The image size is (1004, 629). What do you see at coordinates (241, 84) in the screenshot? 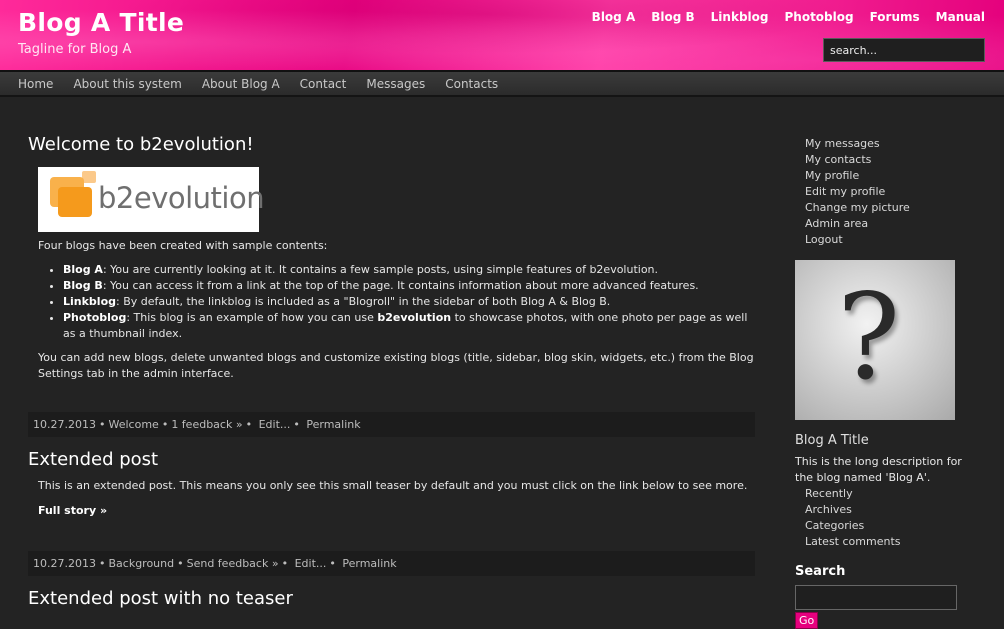
I see `nav-about-blog-a: About Blog A` at bounding box center [241, 84].